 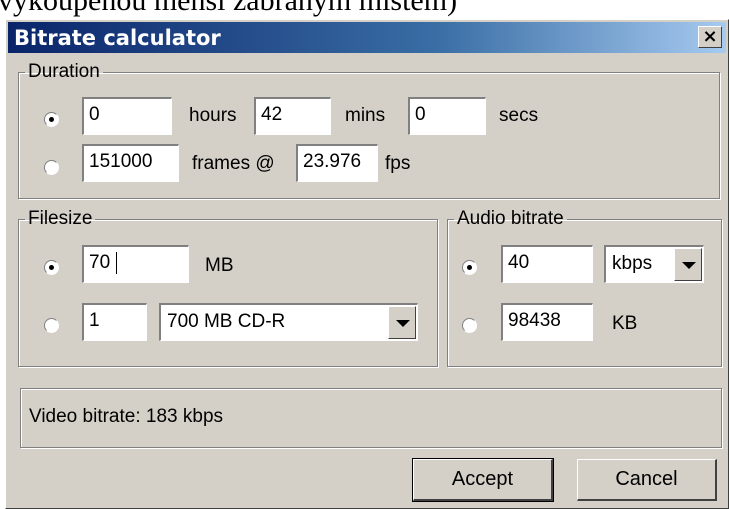 I want to click on audio-size-unit-label: KB, so click(x=625, y=323).